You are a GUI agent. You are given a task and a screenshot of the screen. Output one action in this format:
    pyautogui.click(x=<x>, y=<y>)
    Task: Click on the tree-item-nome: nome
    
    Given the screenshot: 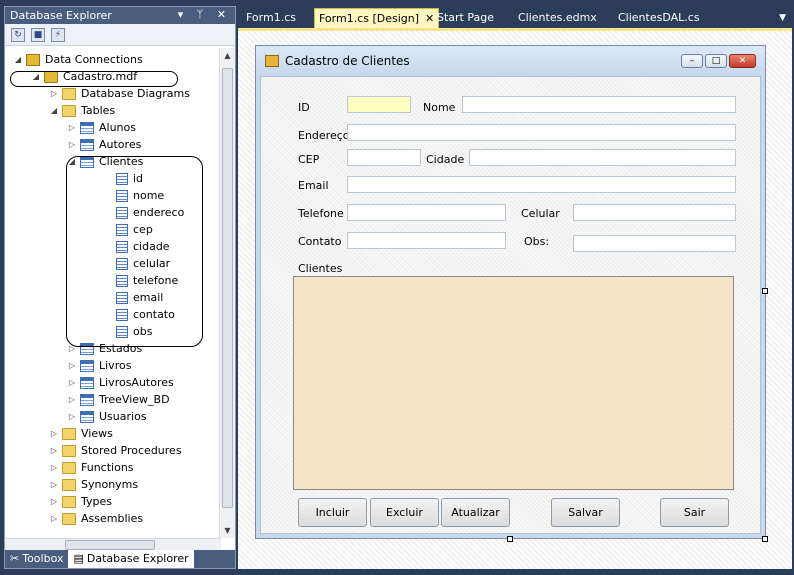 What is the action you would take?
    pyautogui.click(x=133, y=195)
    